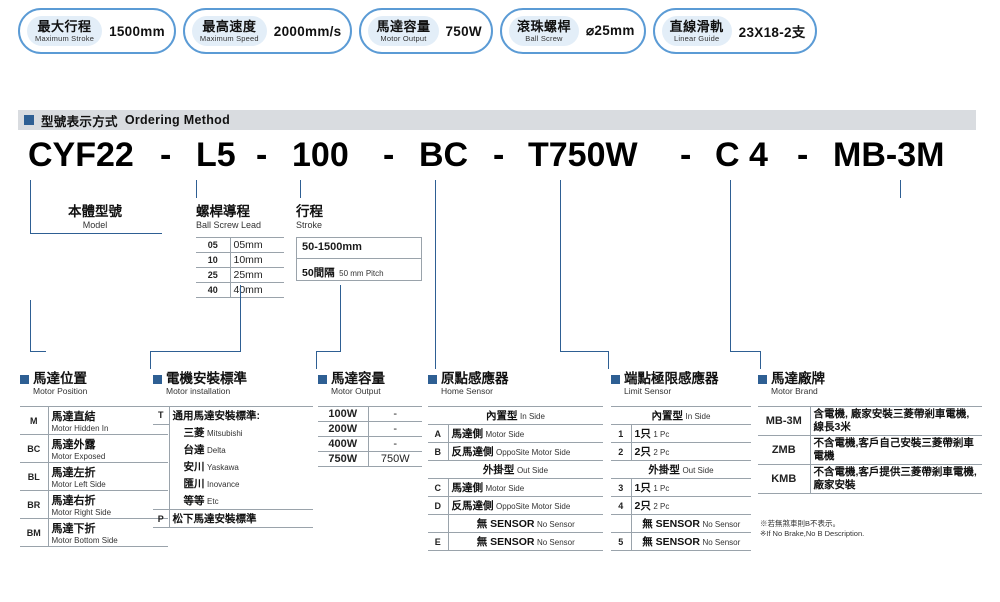 The height and width of the screenshot is (602, 1000). Describe the element at coordinates (691, 487) in the screenshot. I see `row-desc: 1只 1 Pc` at that location.